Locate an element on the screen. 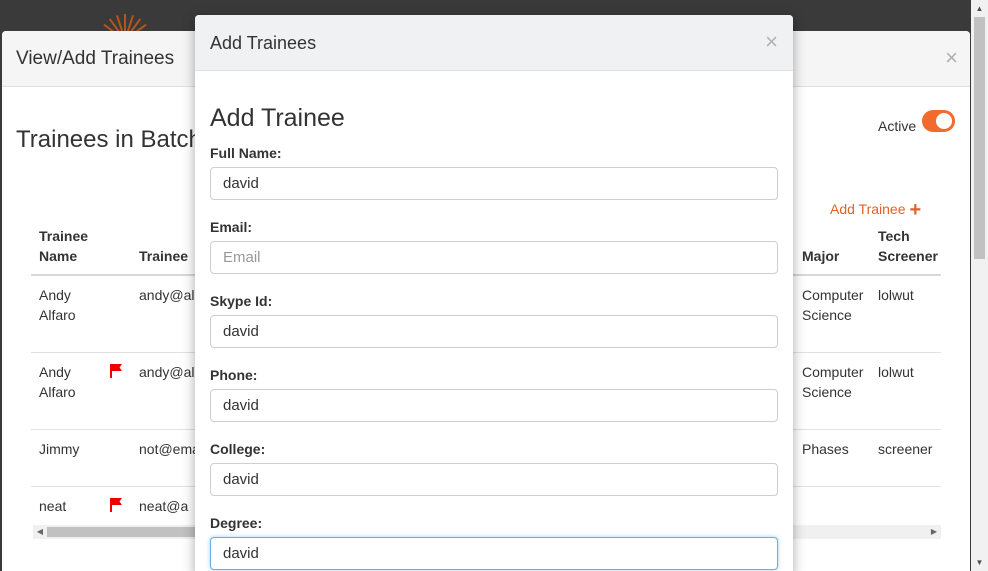 This screenshot has height=571, width=988. column-header-trainee-name: Trainee Name is located at coordinates (63, 246).